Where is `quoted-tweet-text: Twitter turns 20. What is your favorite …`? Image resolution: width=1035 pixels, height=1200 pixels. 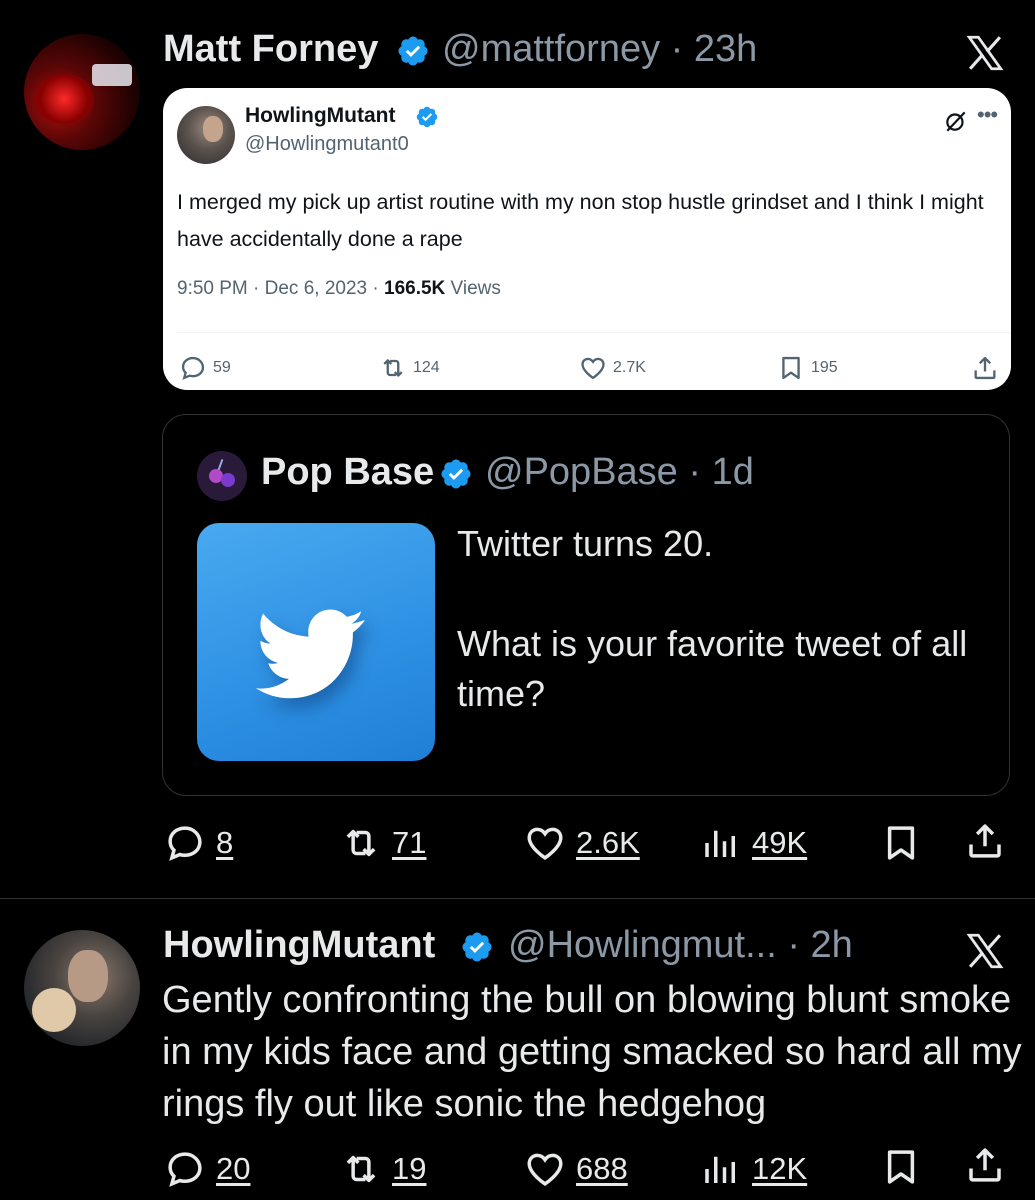
quoted-tweet-text: Twitter turns 20. What is your favorite … is located at coordinates (712, 618).